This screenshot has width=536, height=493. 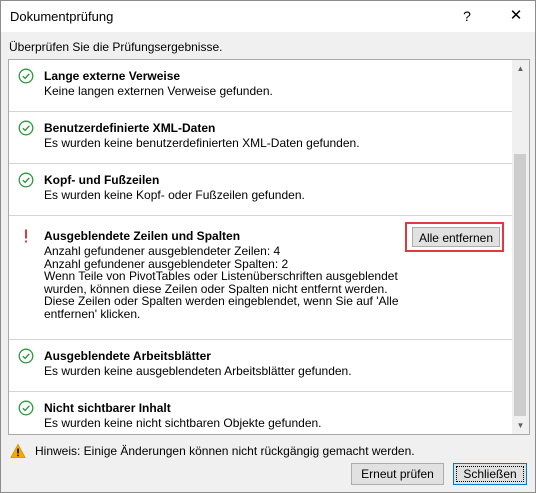 I want to click on close-icon: ✕, so click(x=516, y=16).